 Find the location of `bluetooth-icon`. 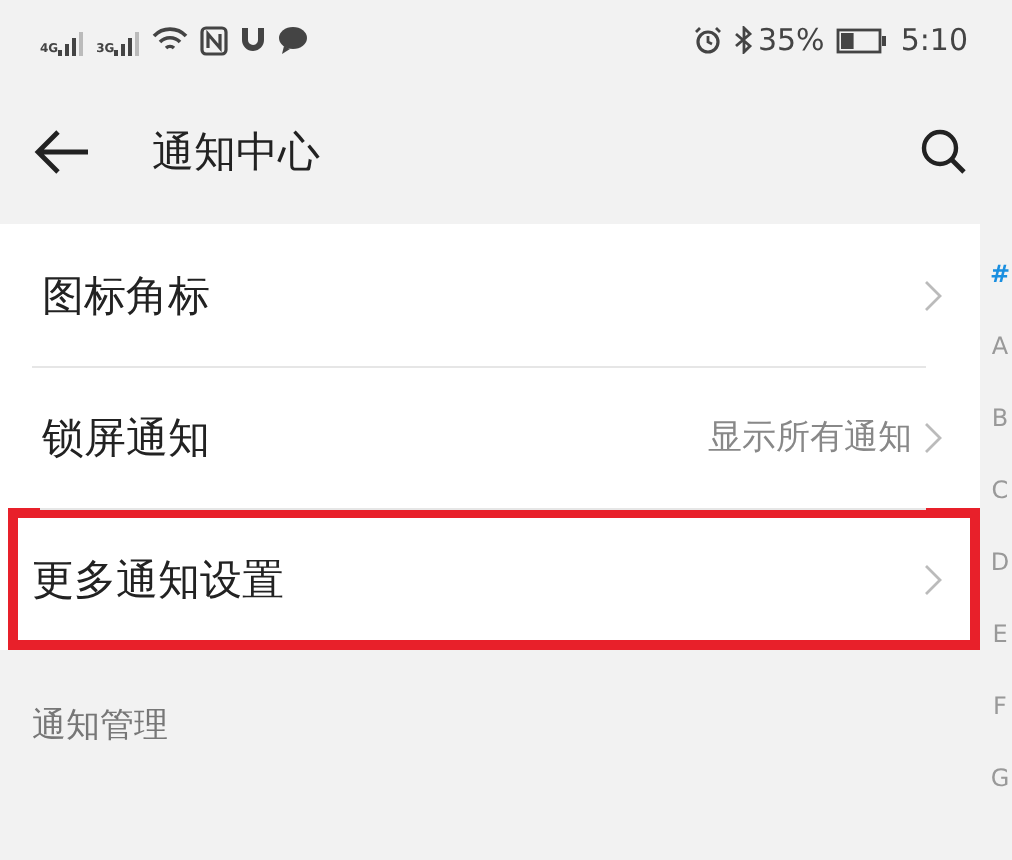

bluetooth-icon is located at coordinates (743, 40).